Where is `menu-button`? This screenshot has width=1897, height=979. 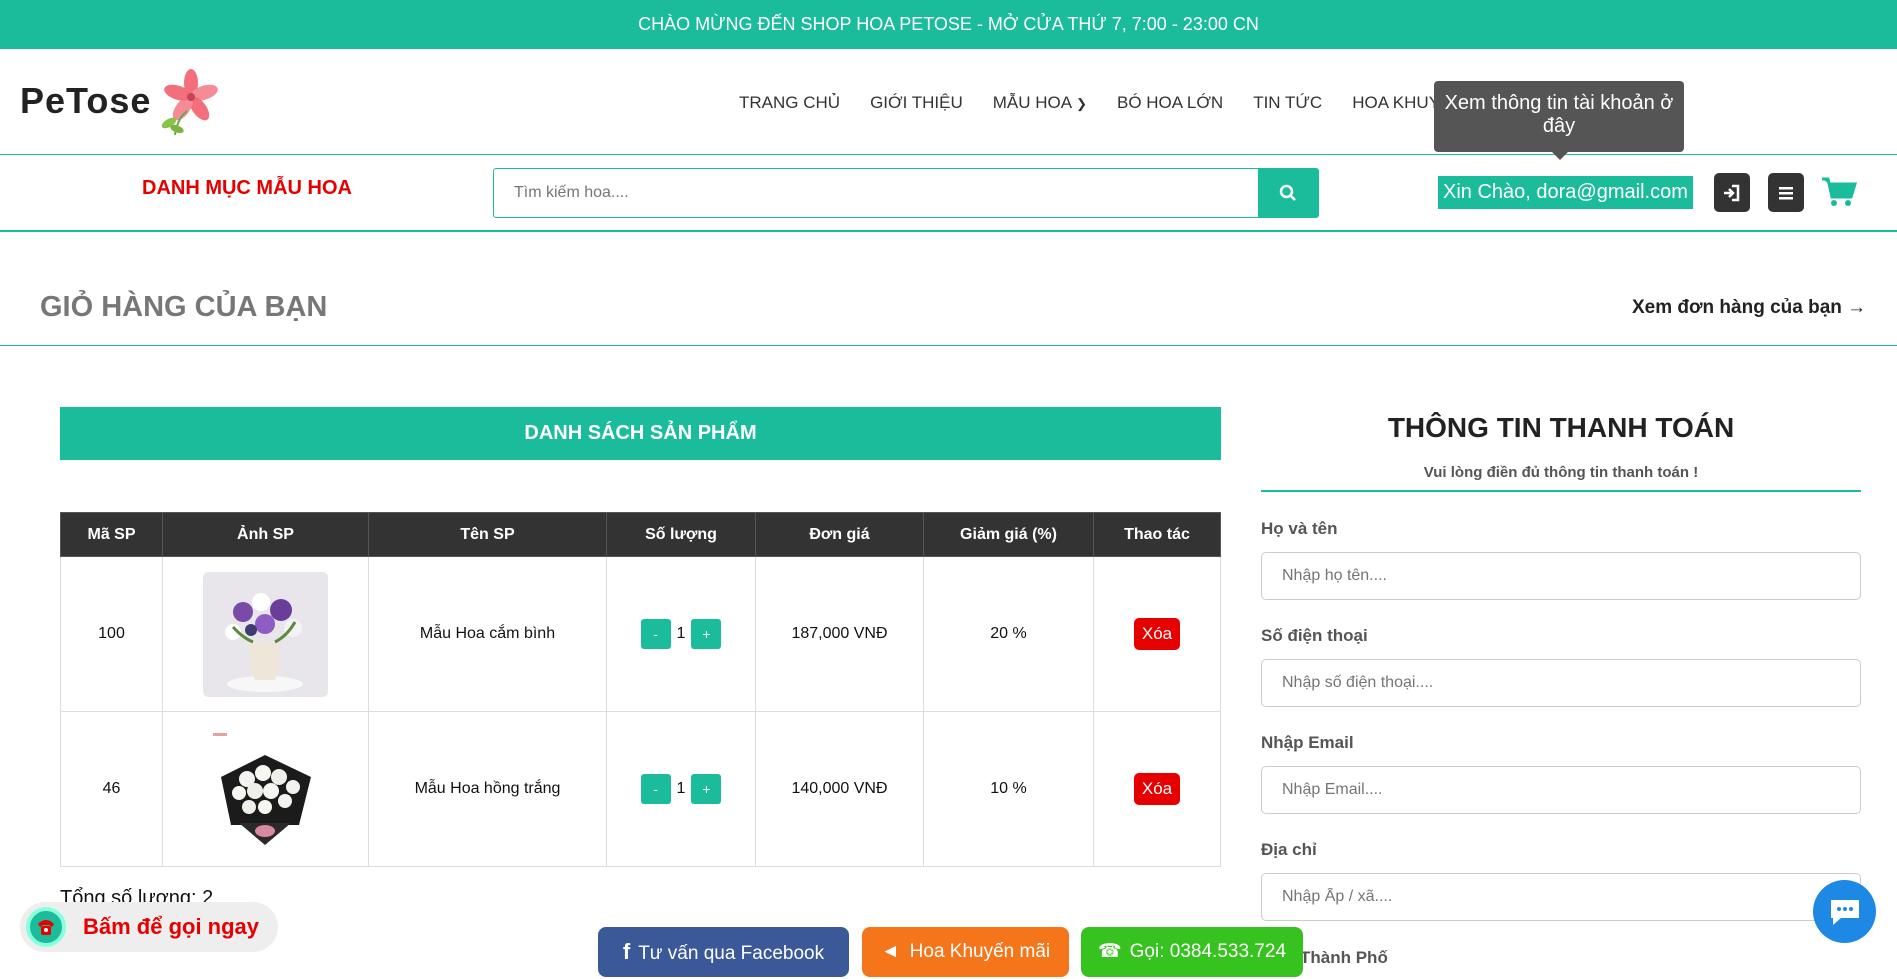
menu-button is located at coordinates (1786, 192).